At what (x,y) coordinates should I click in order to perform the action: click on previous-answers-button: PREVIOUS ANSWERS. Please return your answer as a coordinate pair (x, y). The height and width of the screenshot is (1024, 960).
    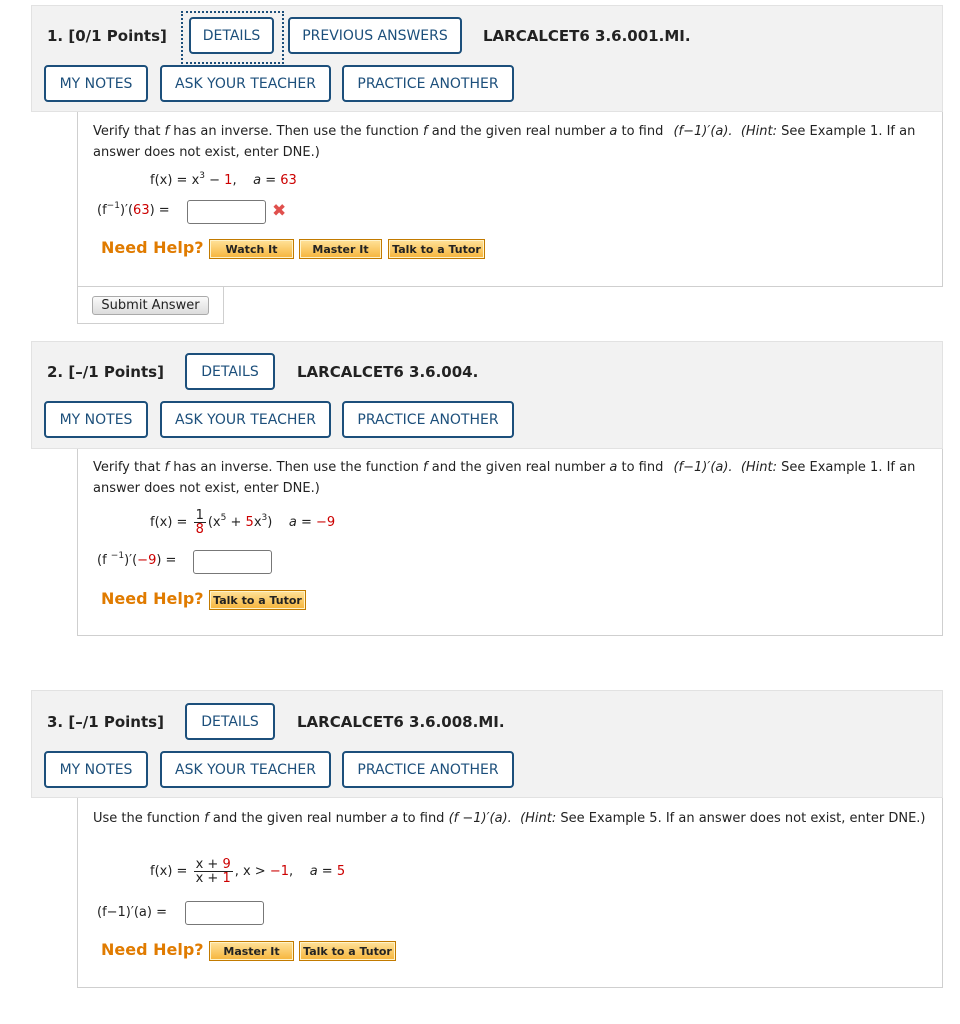
    Looking at the image, I should click on (375, 35).